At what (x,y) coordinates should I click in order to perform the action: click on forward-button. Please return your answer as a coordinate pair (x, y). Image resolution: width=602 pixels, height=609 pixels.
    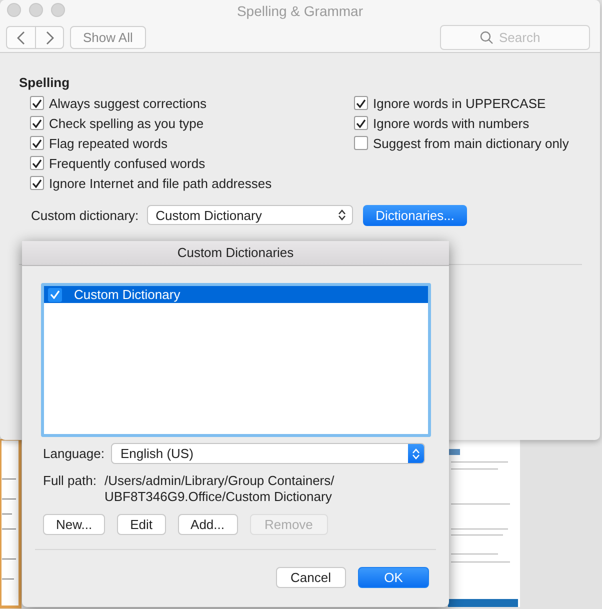
    Looking at the image, I should click on (49, 37).